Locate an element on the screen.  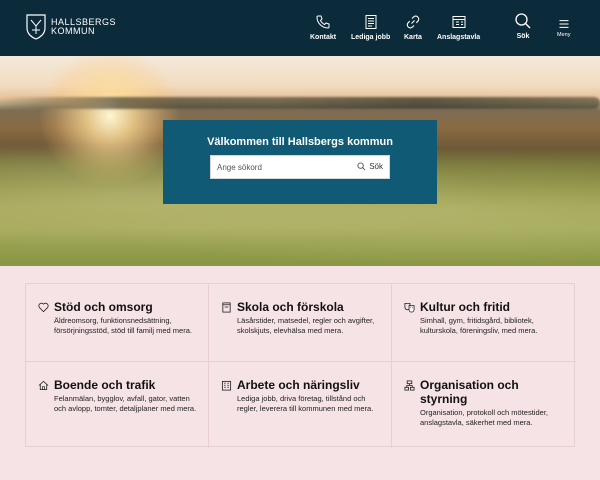
search-button: Sök is located at coordinates (370, 166).